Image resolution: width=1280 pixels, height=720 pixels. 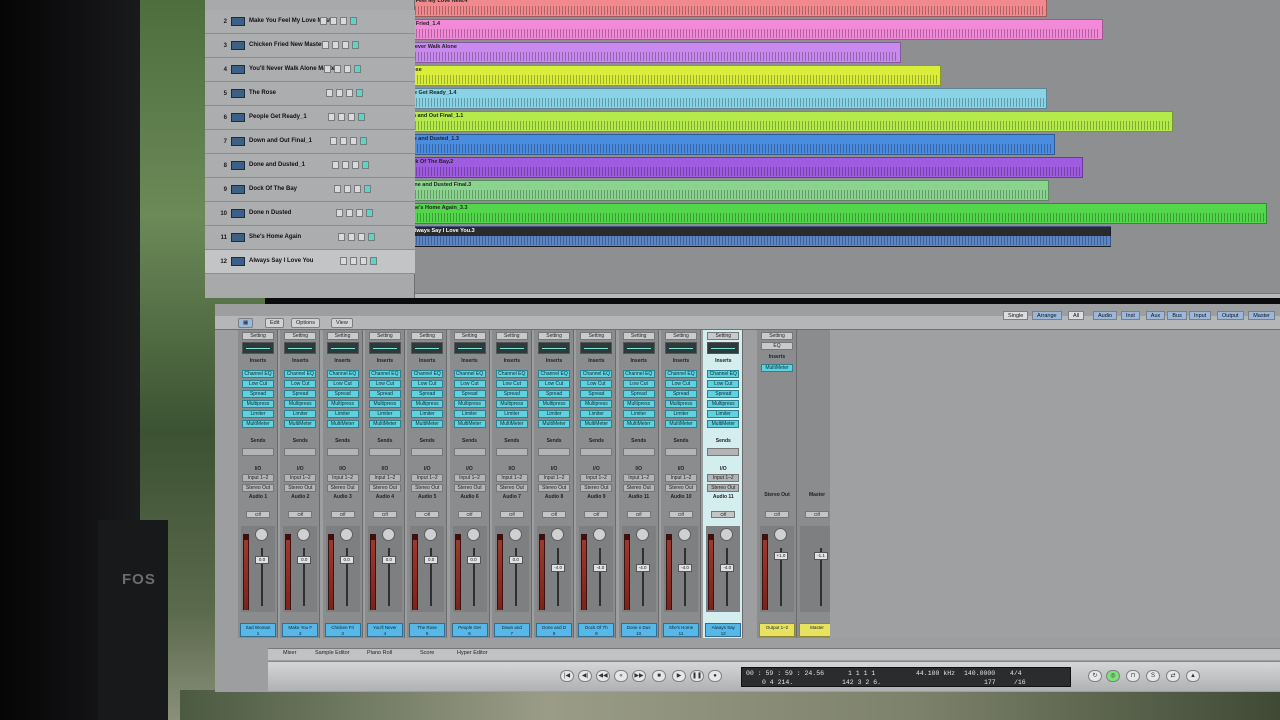 I want to click on track-row: 10 Done n Dusted, so click(x=310, y=214).